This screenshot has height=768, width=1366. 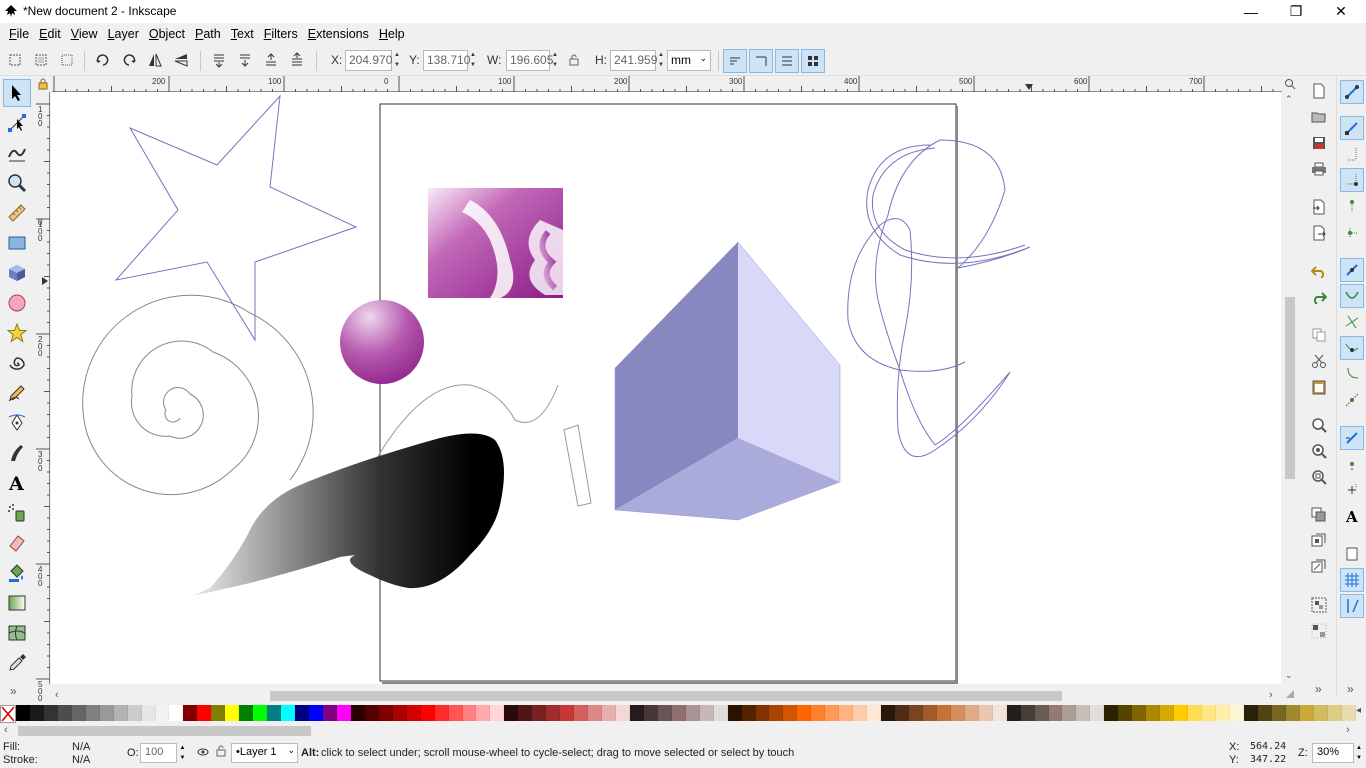 I want to click on lock-icon, so click(x=574, y=60).